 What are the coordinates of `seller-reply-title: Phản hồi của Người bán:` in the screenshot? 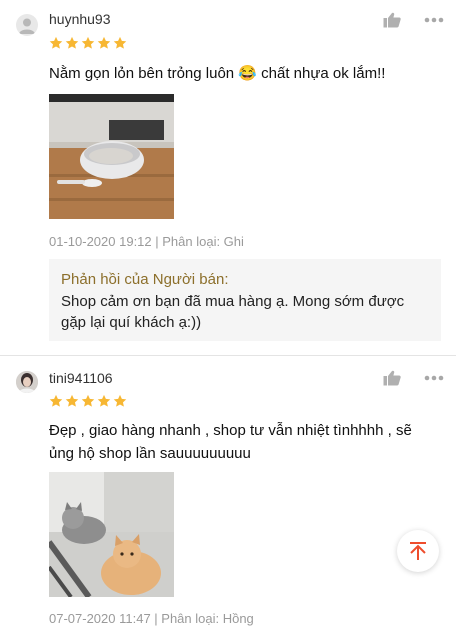 It's located at (145, 279).